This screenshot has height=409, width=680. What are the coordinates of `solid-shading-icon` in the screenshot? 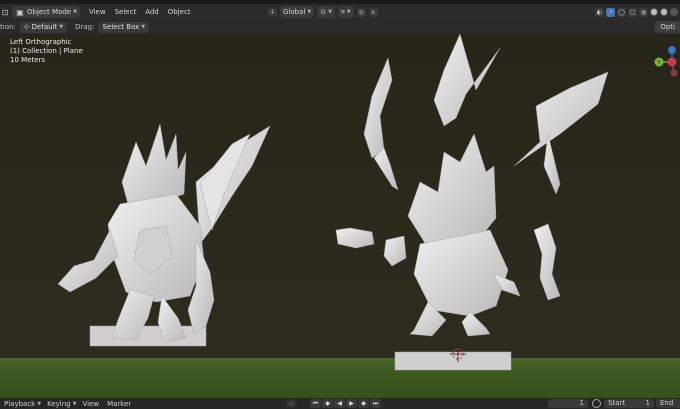 It's located at (654, 12).